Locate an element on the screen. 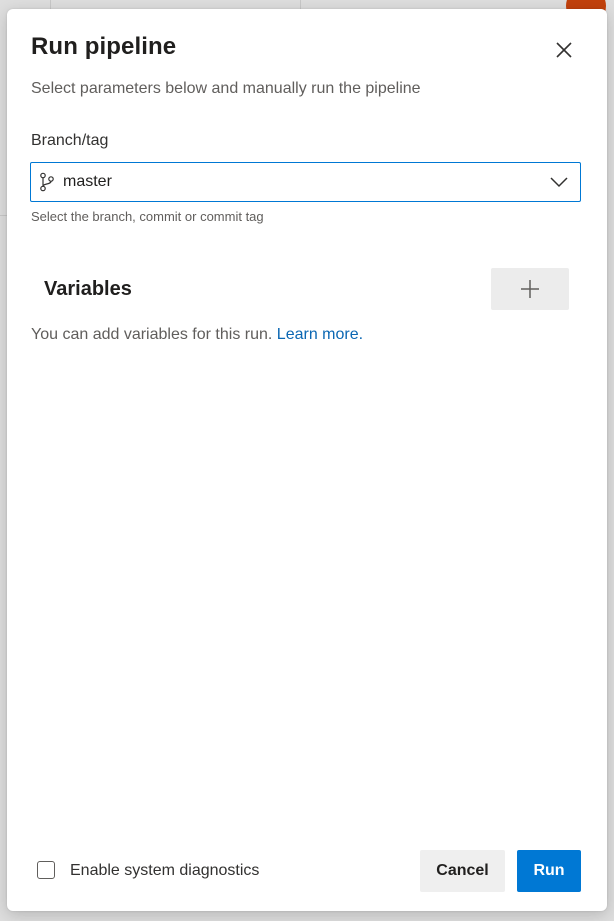 The width and height of the screenshot is (614, 921). variables-heading: Variables is located at coordinates (88, 289).